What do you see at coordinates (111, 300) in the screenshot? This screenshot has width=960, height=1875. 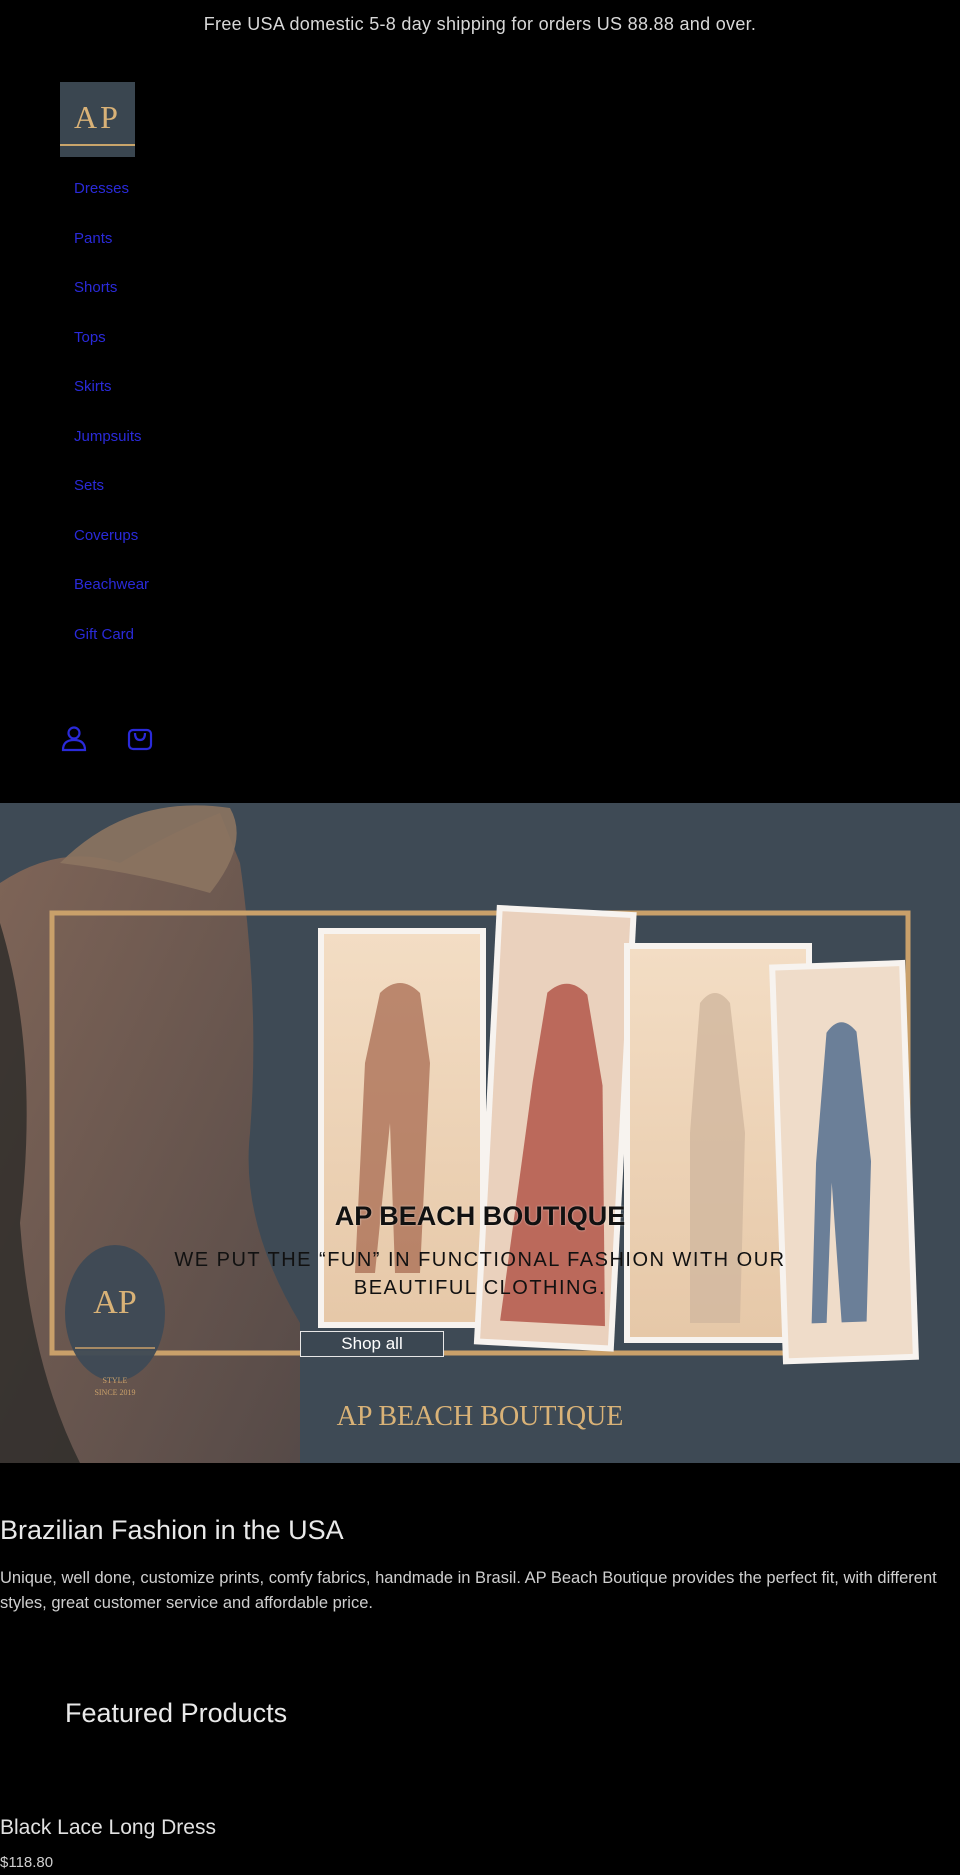 I see `nav-item-shorts: Shorts` at bounding box center [111, 300].